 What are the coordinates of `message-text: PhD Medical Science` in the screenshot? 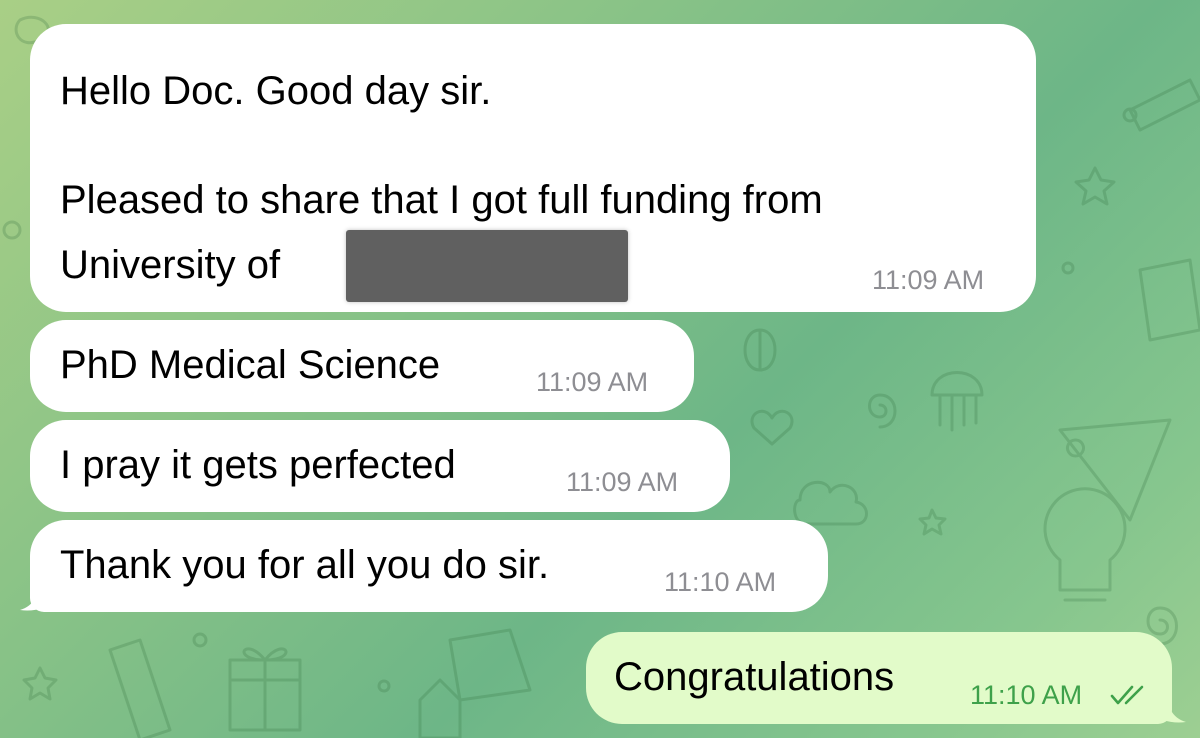 It's located at (250, 365).